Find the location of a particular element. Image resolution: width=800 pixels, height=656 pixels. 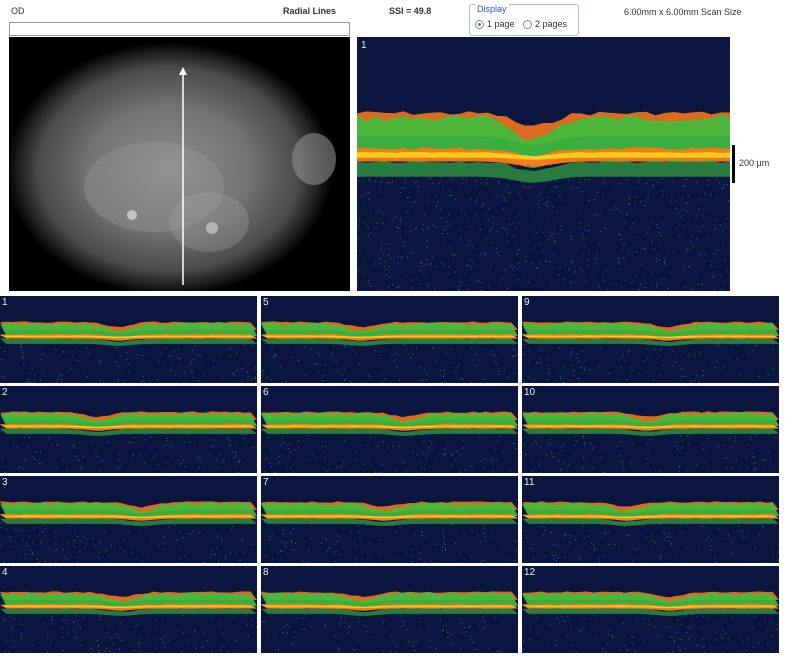

oct-thumbnail: 8 is located at coordinates (389, 609).